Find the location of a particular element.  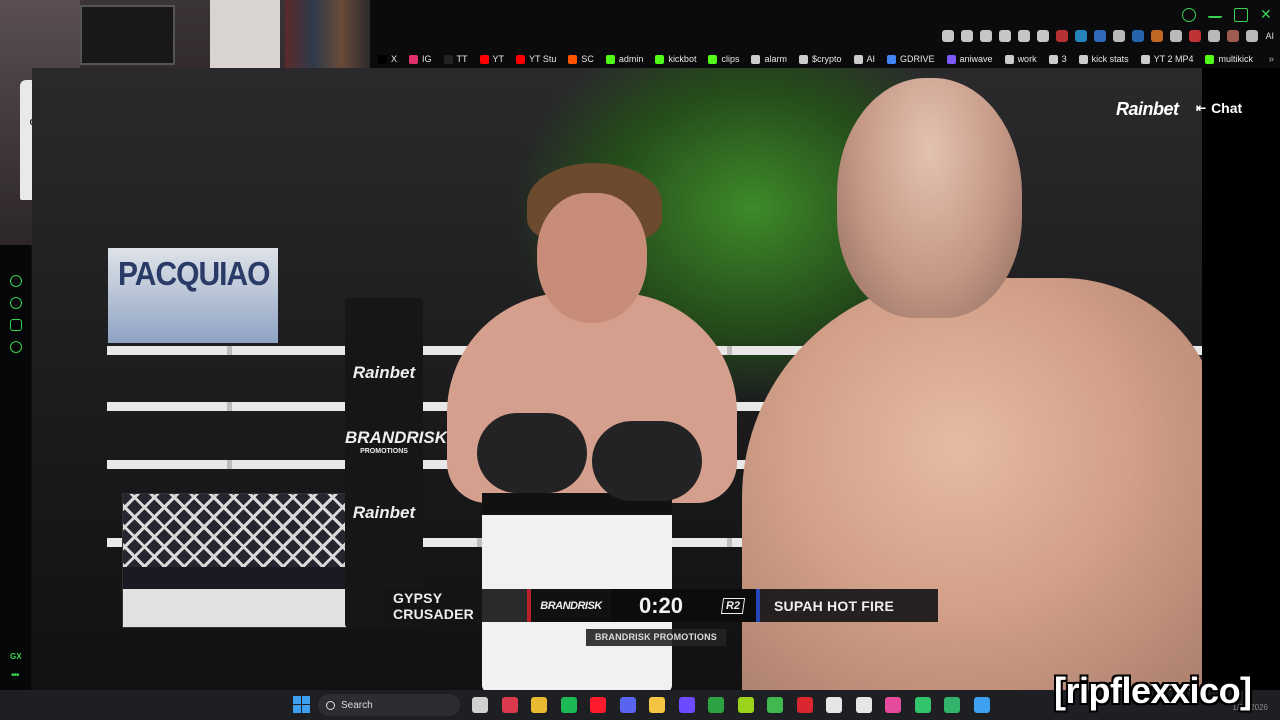

bookmark-label: 3 is located at coordinates (1064, 59).